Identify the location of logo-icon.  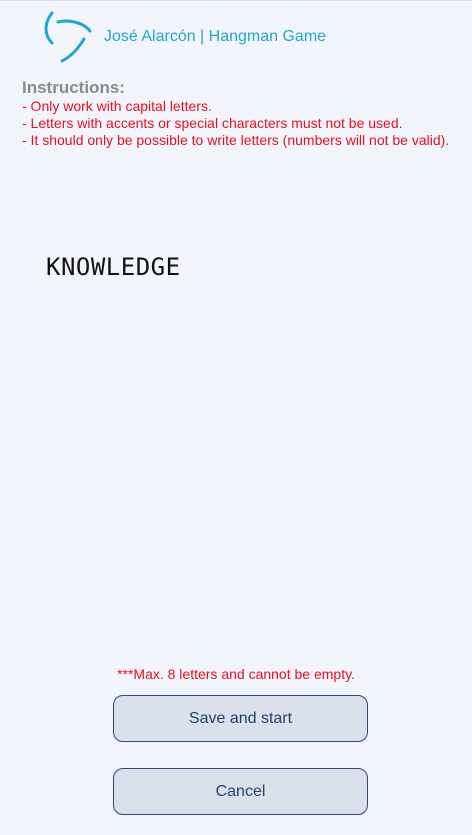
(68, 37).